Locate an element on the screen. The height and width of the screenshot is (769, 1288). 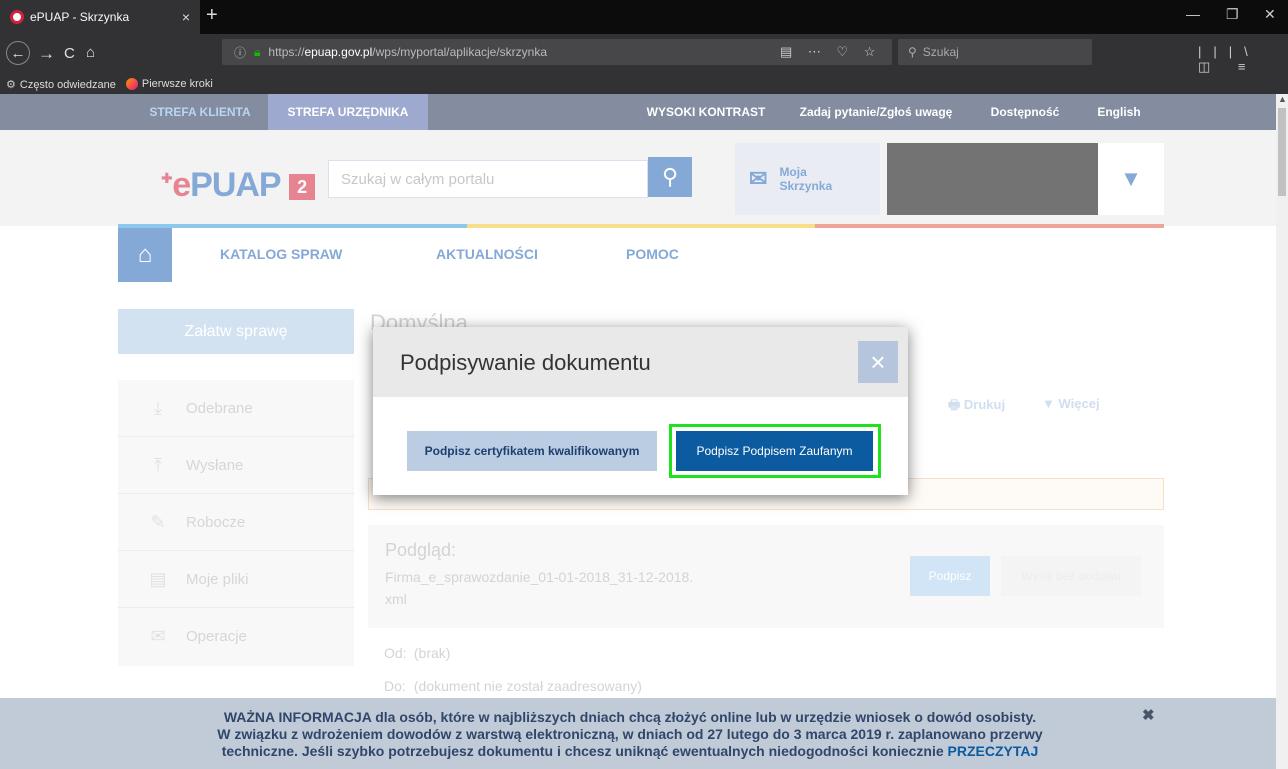
browser-search-input: ⚲ Szukaj is located at coordinates (995, 52).